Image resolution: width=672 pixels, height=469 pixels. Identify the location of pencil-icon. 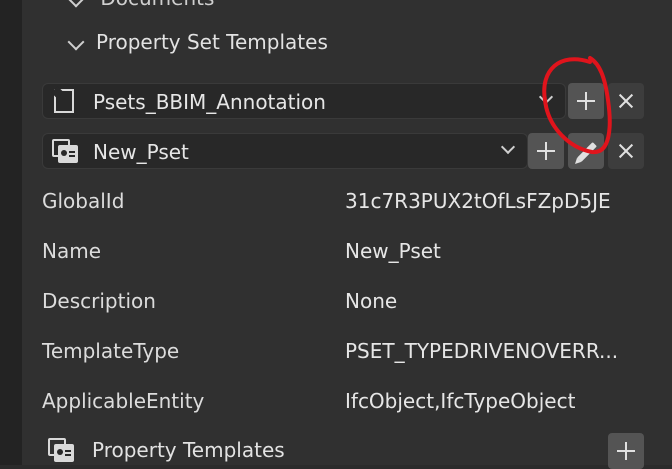
(587, 152).